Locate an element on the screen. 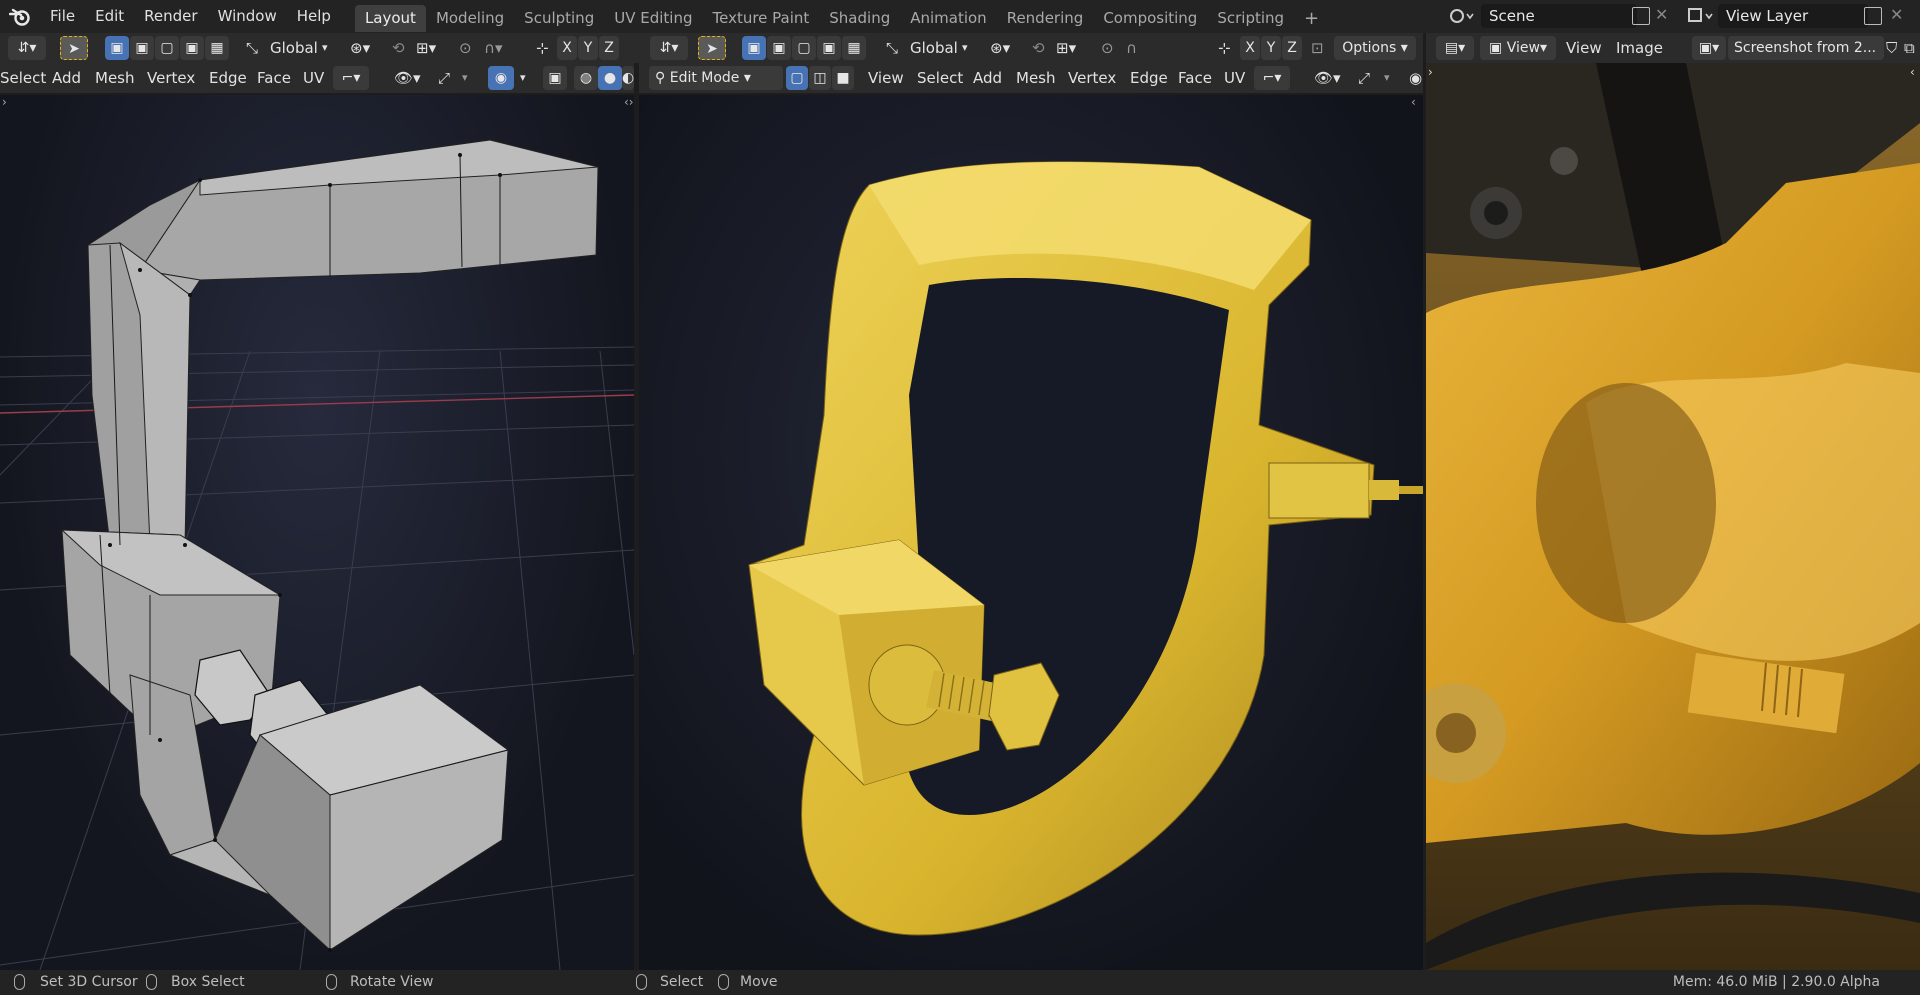 The image size is (1920, 995). falloff-icon: ∩ is located at coordinates (1131, 48).